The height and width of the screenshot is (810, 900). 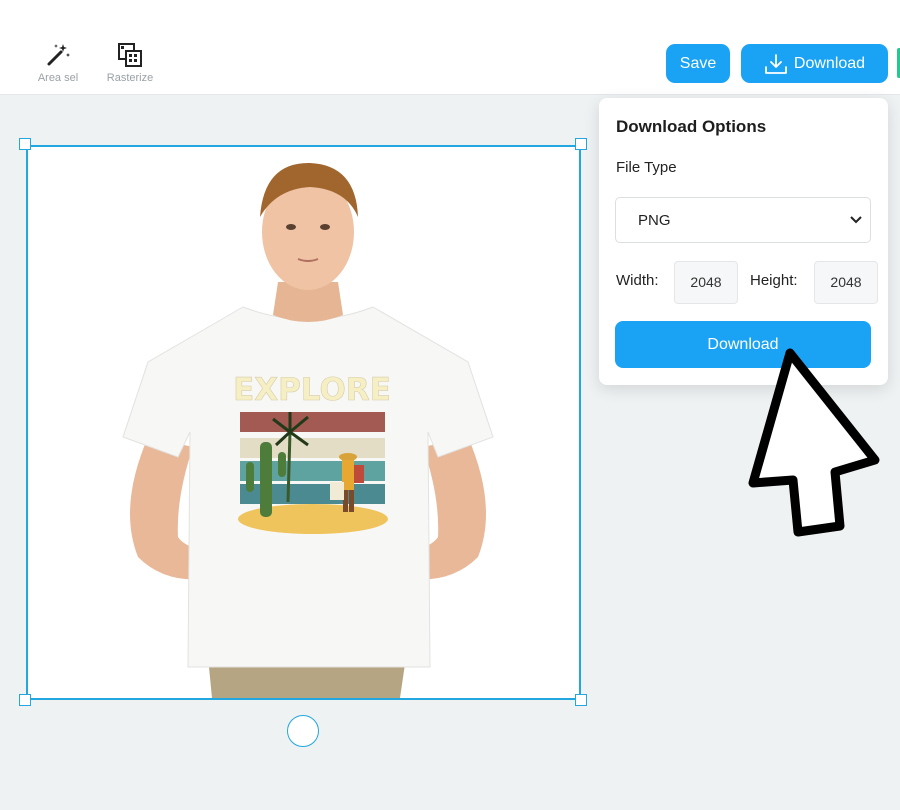 What do you see at coordinates (774, 280) in the screenshot?
I see `height-label: Height:` at bounding box center [774, 280].